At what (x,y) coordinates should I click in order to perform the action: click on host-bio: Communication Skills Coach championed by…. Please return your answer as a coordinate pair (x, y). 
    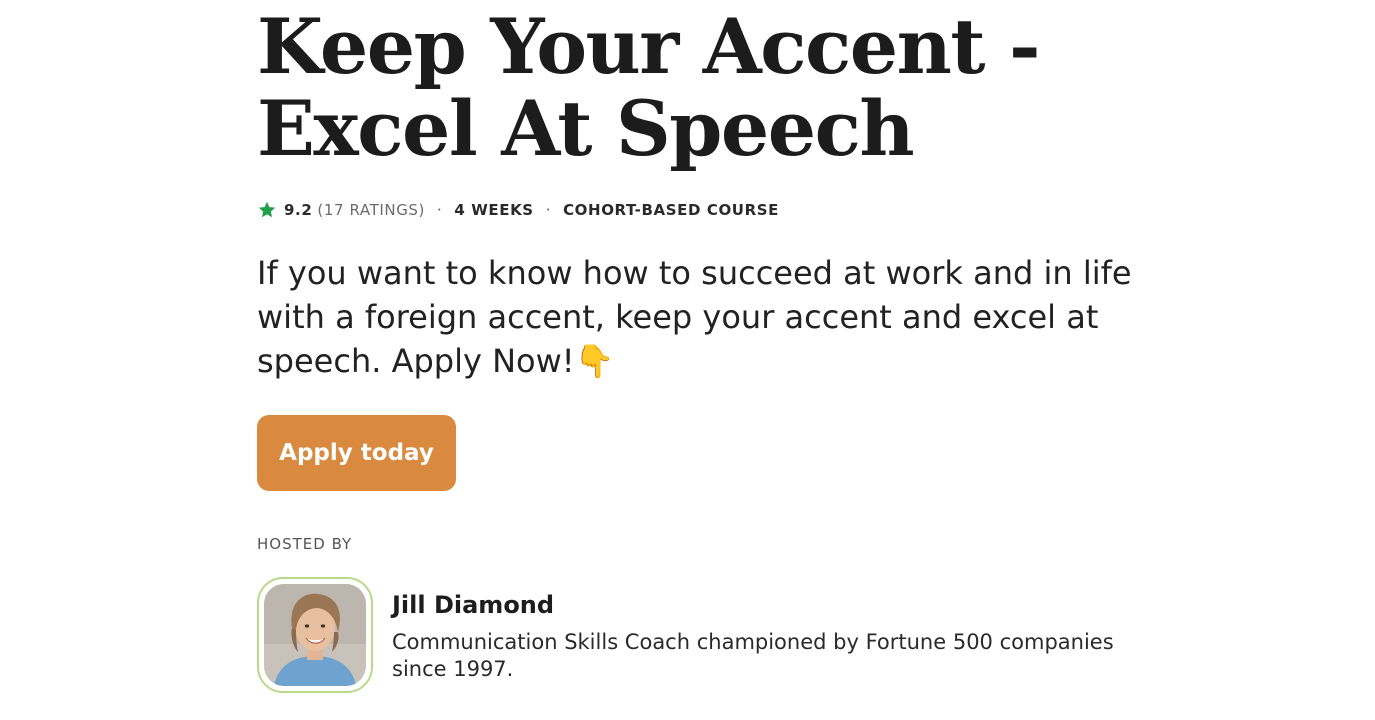
    Looking at the image, I should click on (753, 655).